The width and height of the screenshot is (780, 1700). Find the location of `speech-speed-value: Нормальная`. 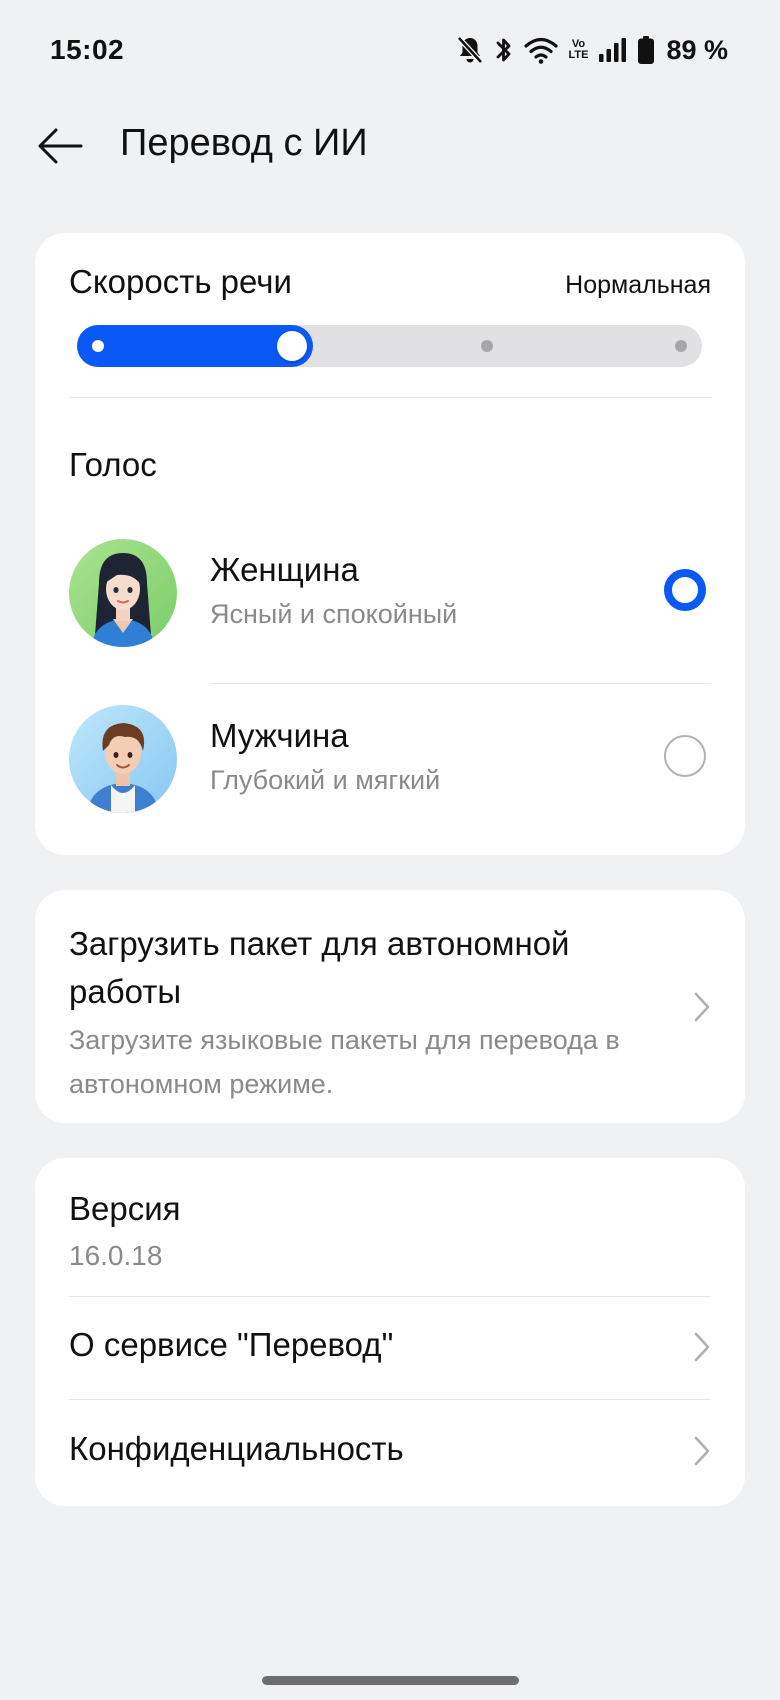

speech-speed-value: Нормальная is located at coordinates (638, 285).